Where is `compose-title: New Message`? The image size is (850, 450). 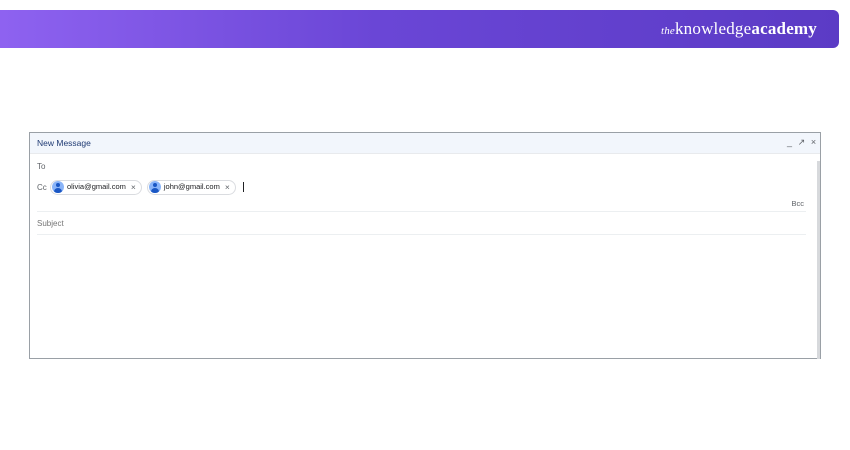 compose-title: New Message is located at coordinates (64, 143).